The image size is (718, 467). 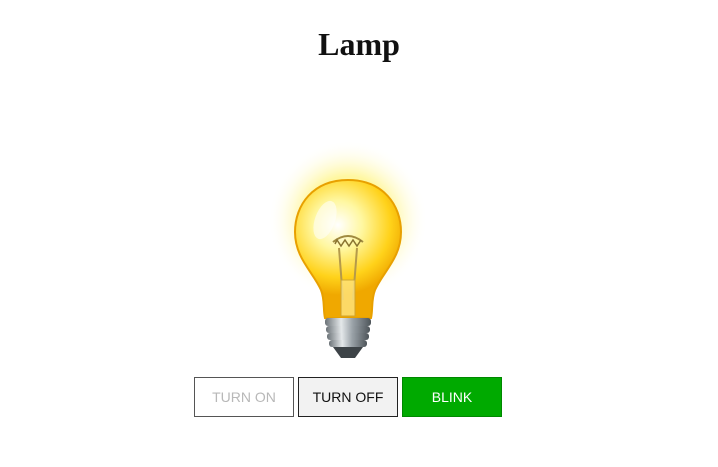 What do you see at coordinates (359, 44) in the screenshot?
I see `page-title: Lamp` at bounding box center [359, 44].